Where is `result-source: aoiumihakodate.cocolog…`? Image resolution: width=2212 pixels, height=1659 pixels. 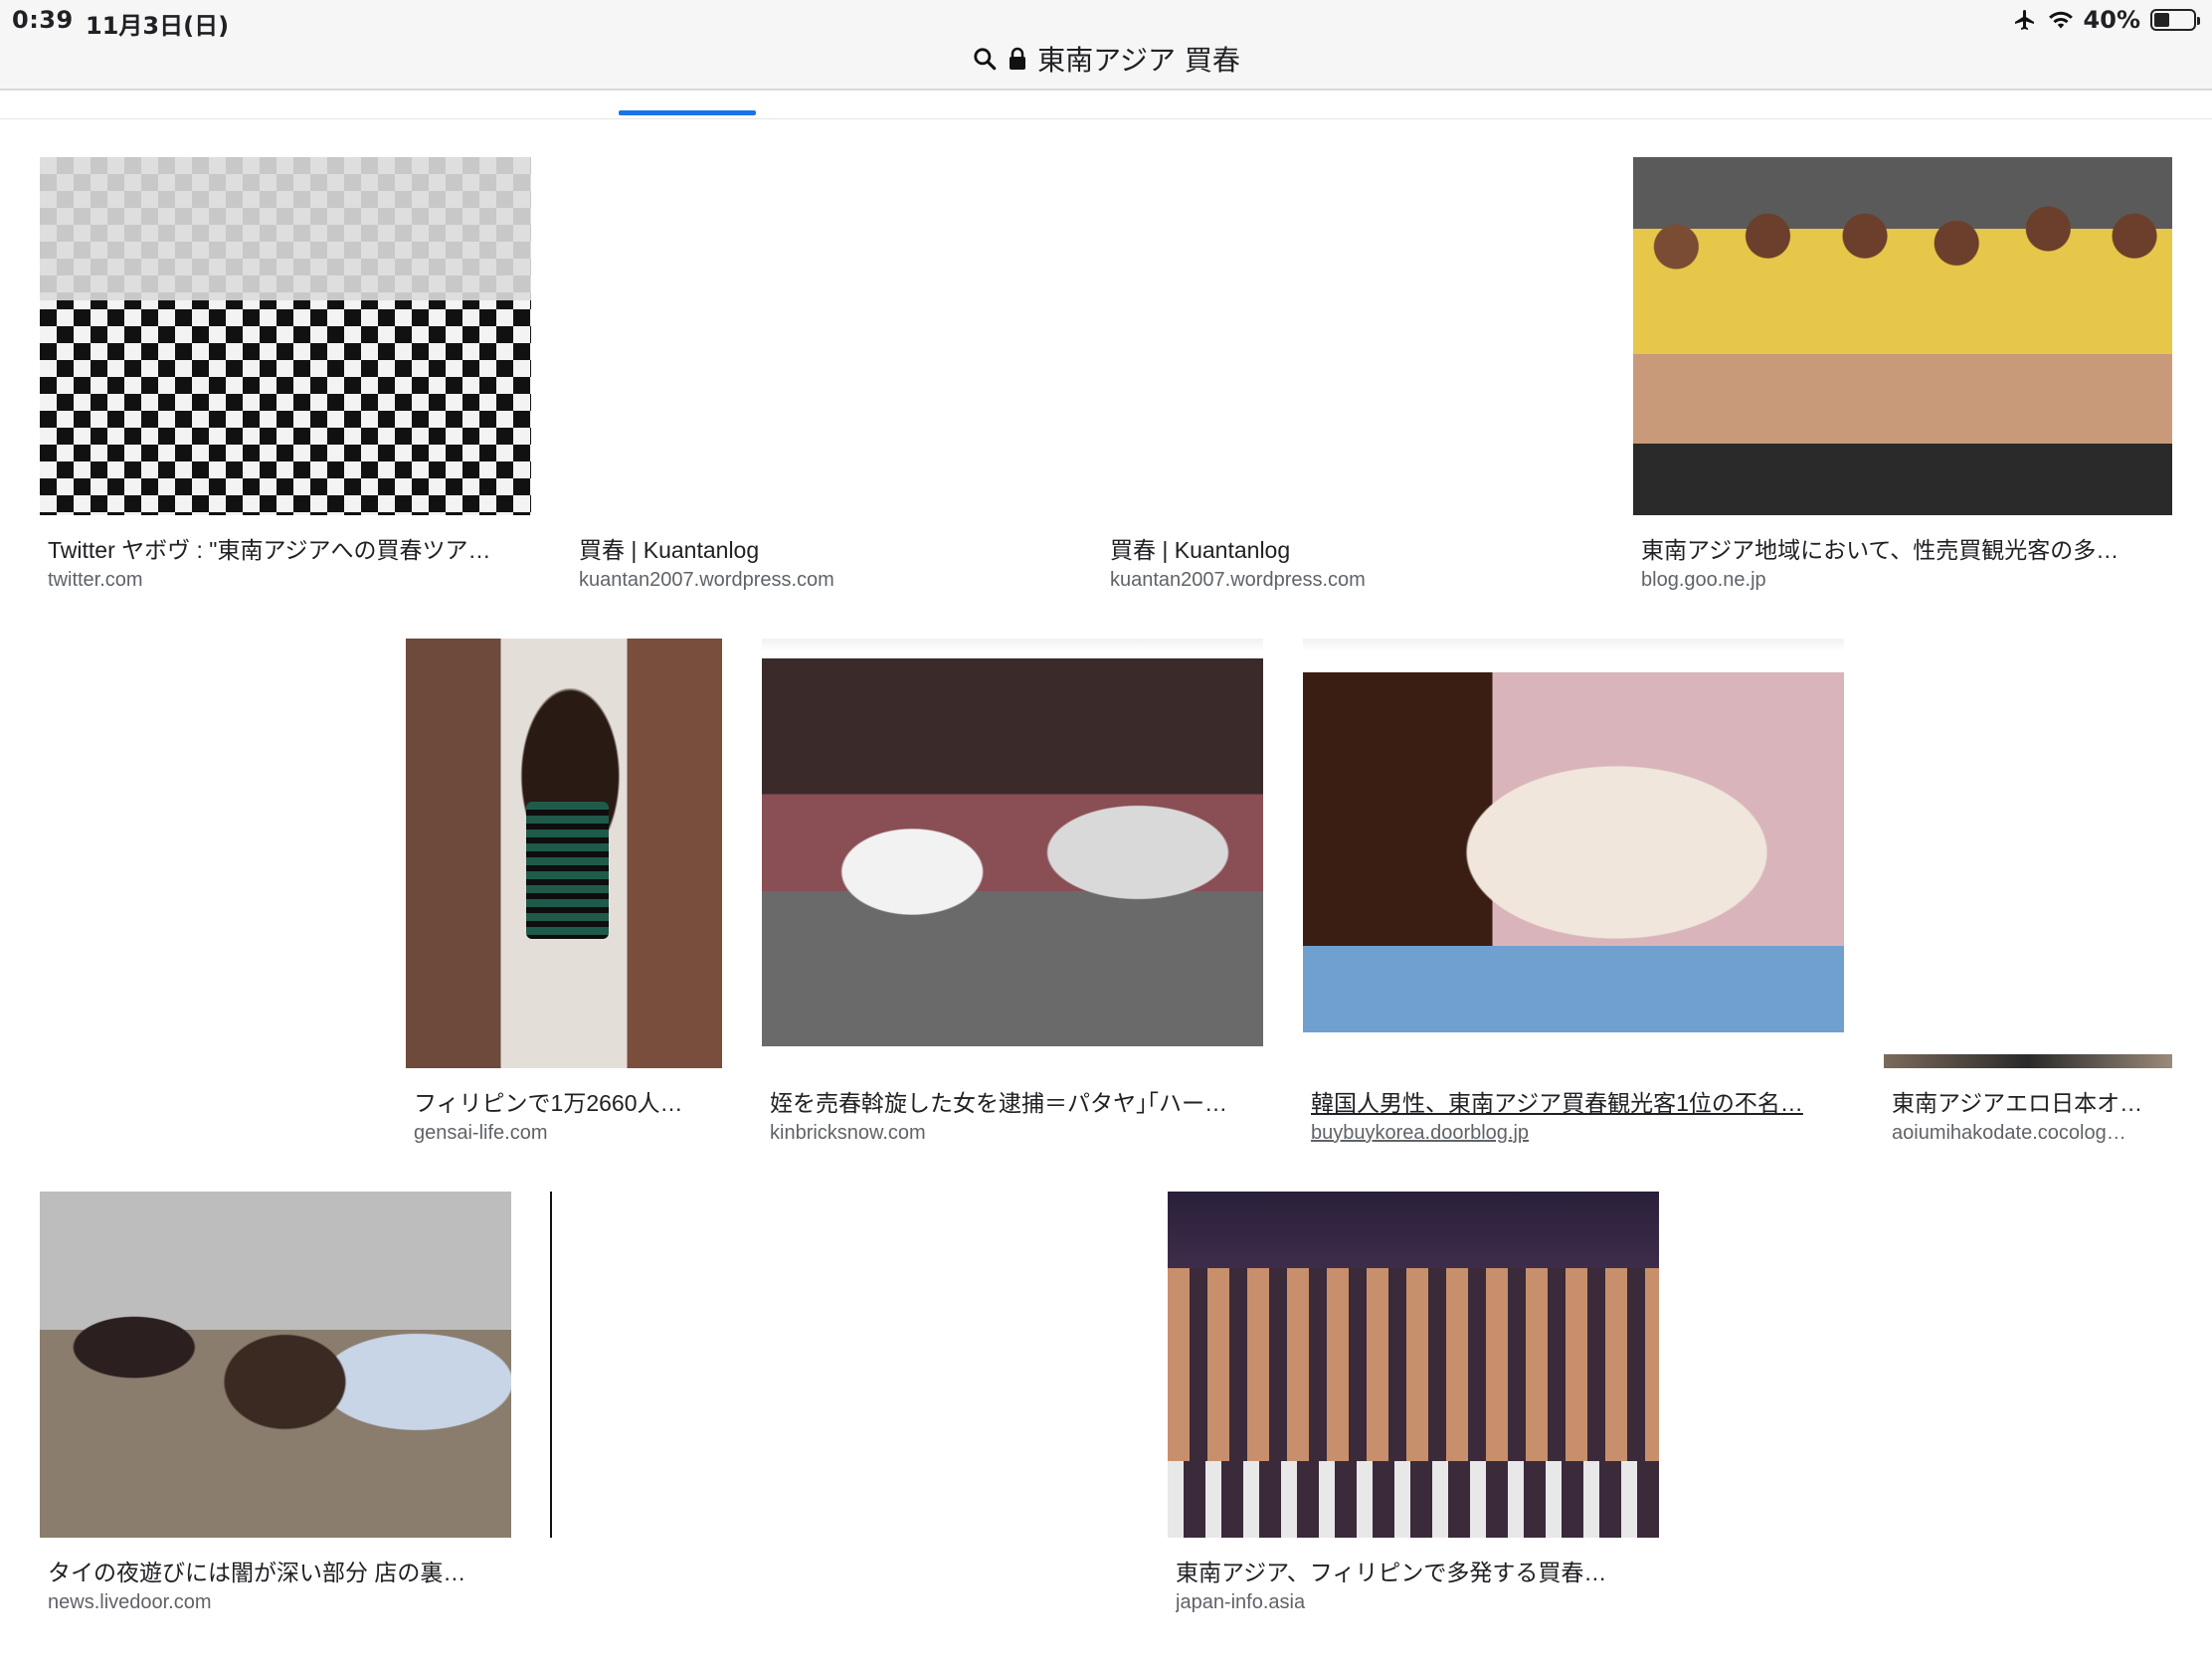
result-source: aoiumihakodate.cocolog… is located at coordinates (2032, 1133).